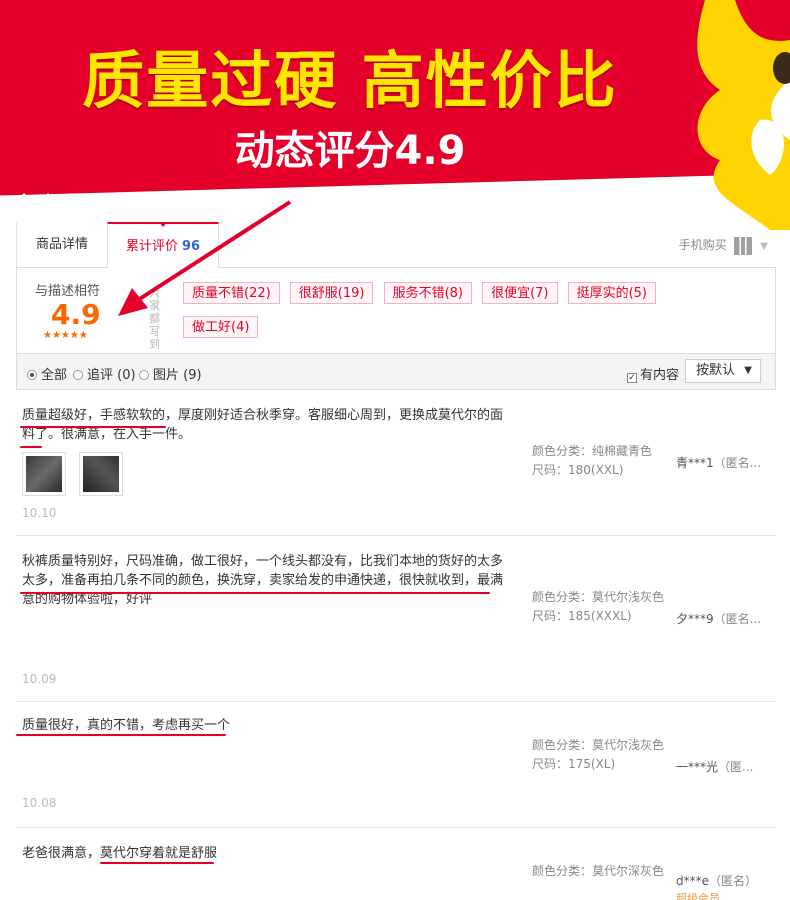  I want to click on filter-all-label: 全部, so click(54, 375).